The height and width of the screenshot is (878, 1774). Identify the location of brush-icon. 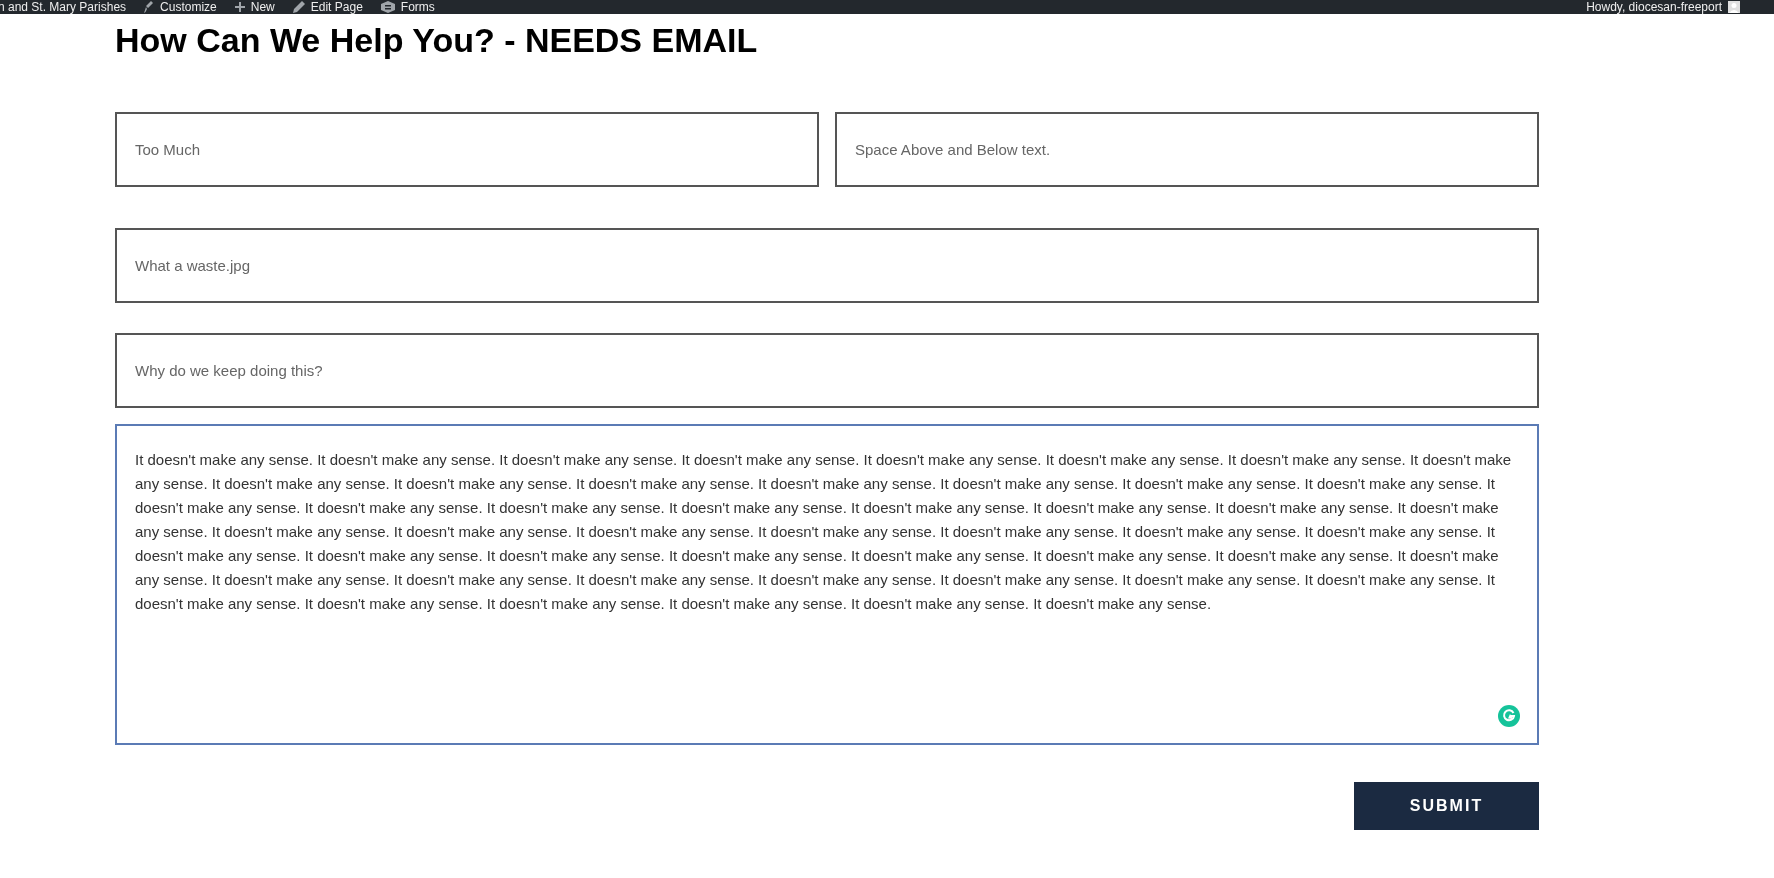
(149, 7).